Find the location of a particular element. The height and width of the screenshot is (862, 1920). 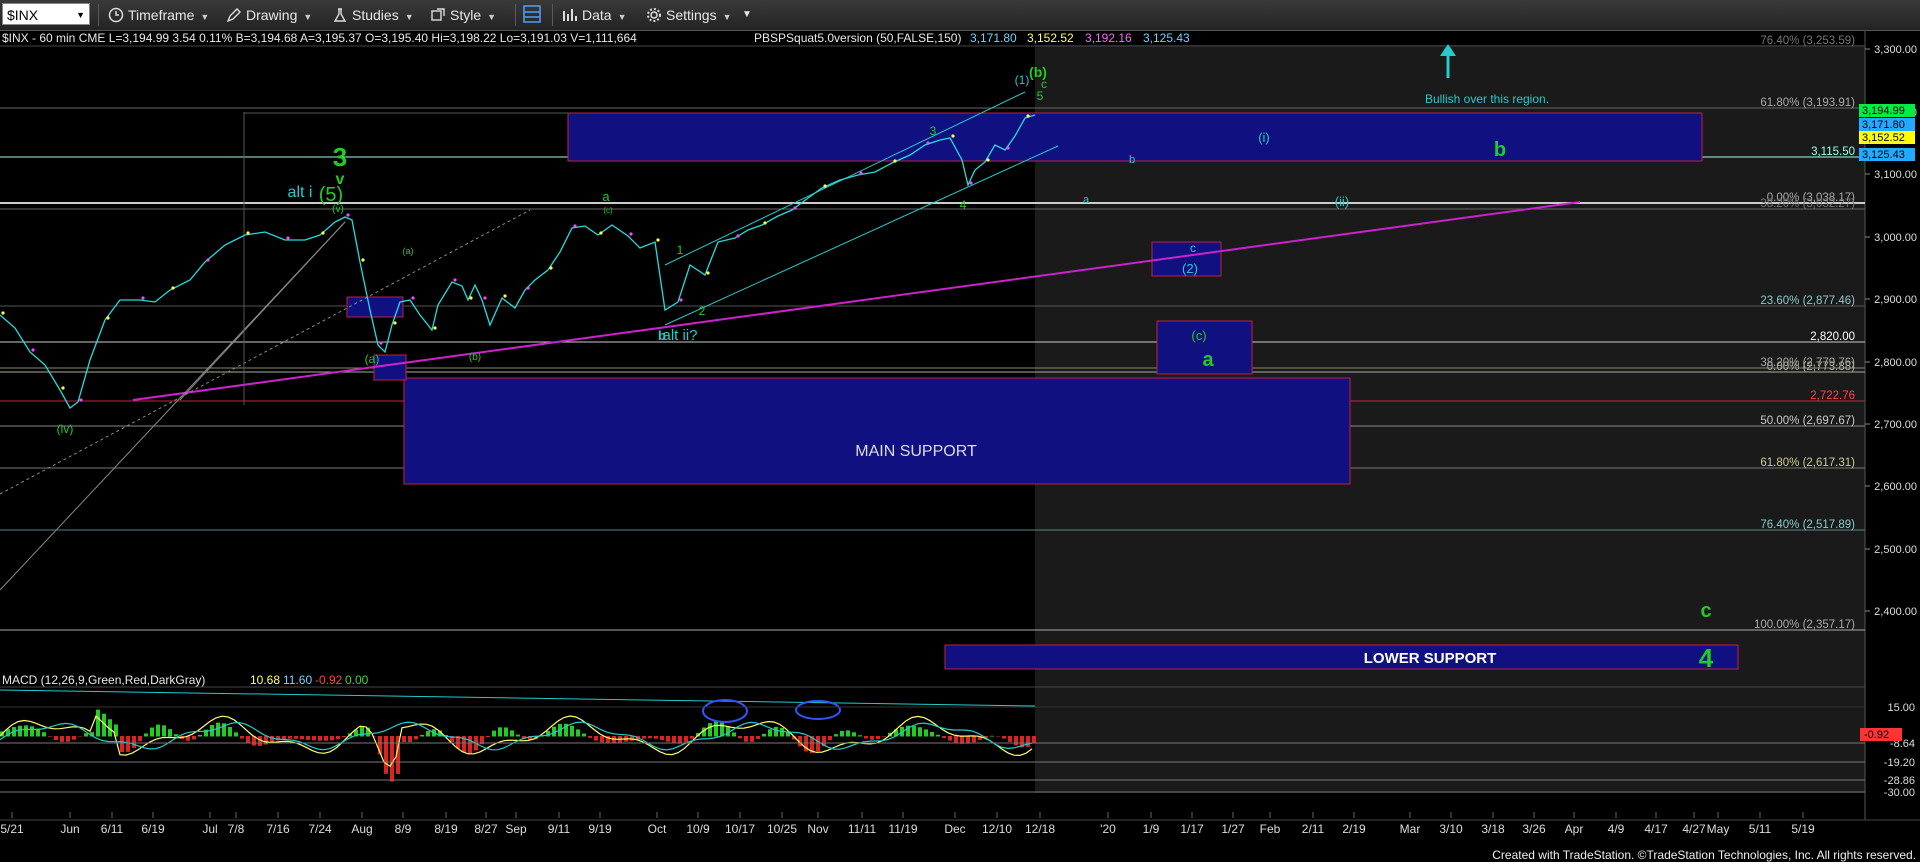

wave-label: (ii) is located at coordinates (1342, 201).